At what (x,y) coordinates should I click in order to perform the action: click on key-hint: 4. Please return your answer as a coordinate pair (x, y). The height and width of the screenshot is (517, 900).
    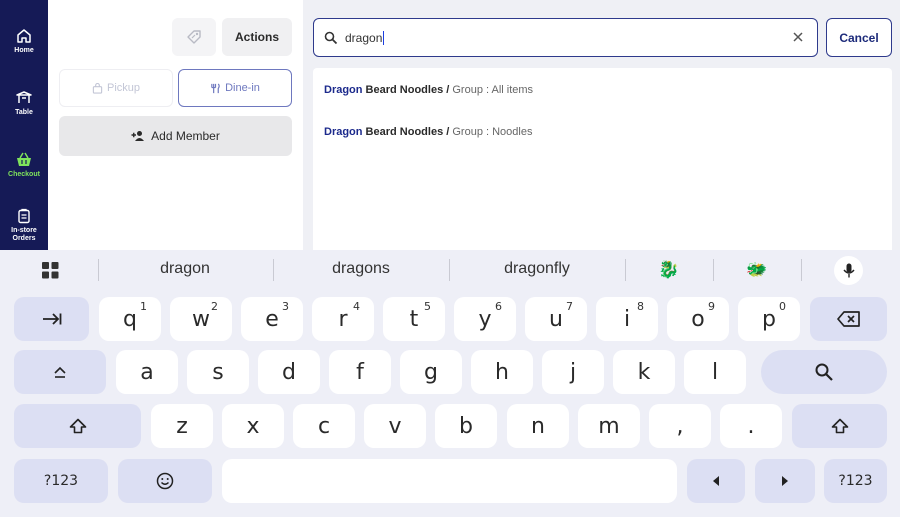
    Looking at the image, I should click on (356, 306).